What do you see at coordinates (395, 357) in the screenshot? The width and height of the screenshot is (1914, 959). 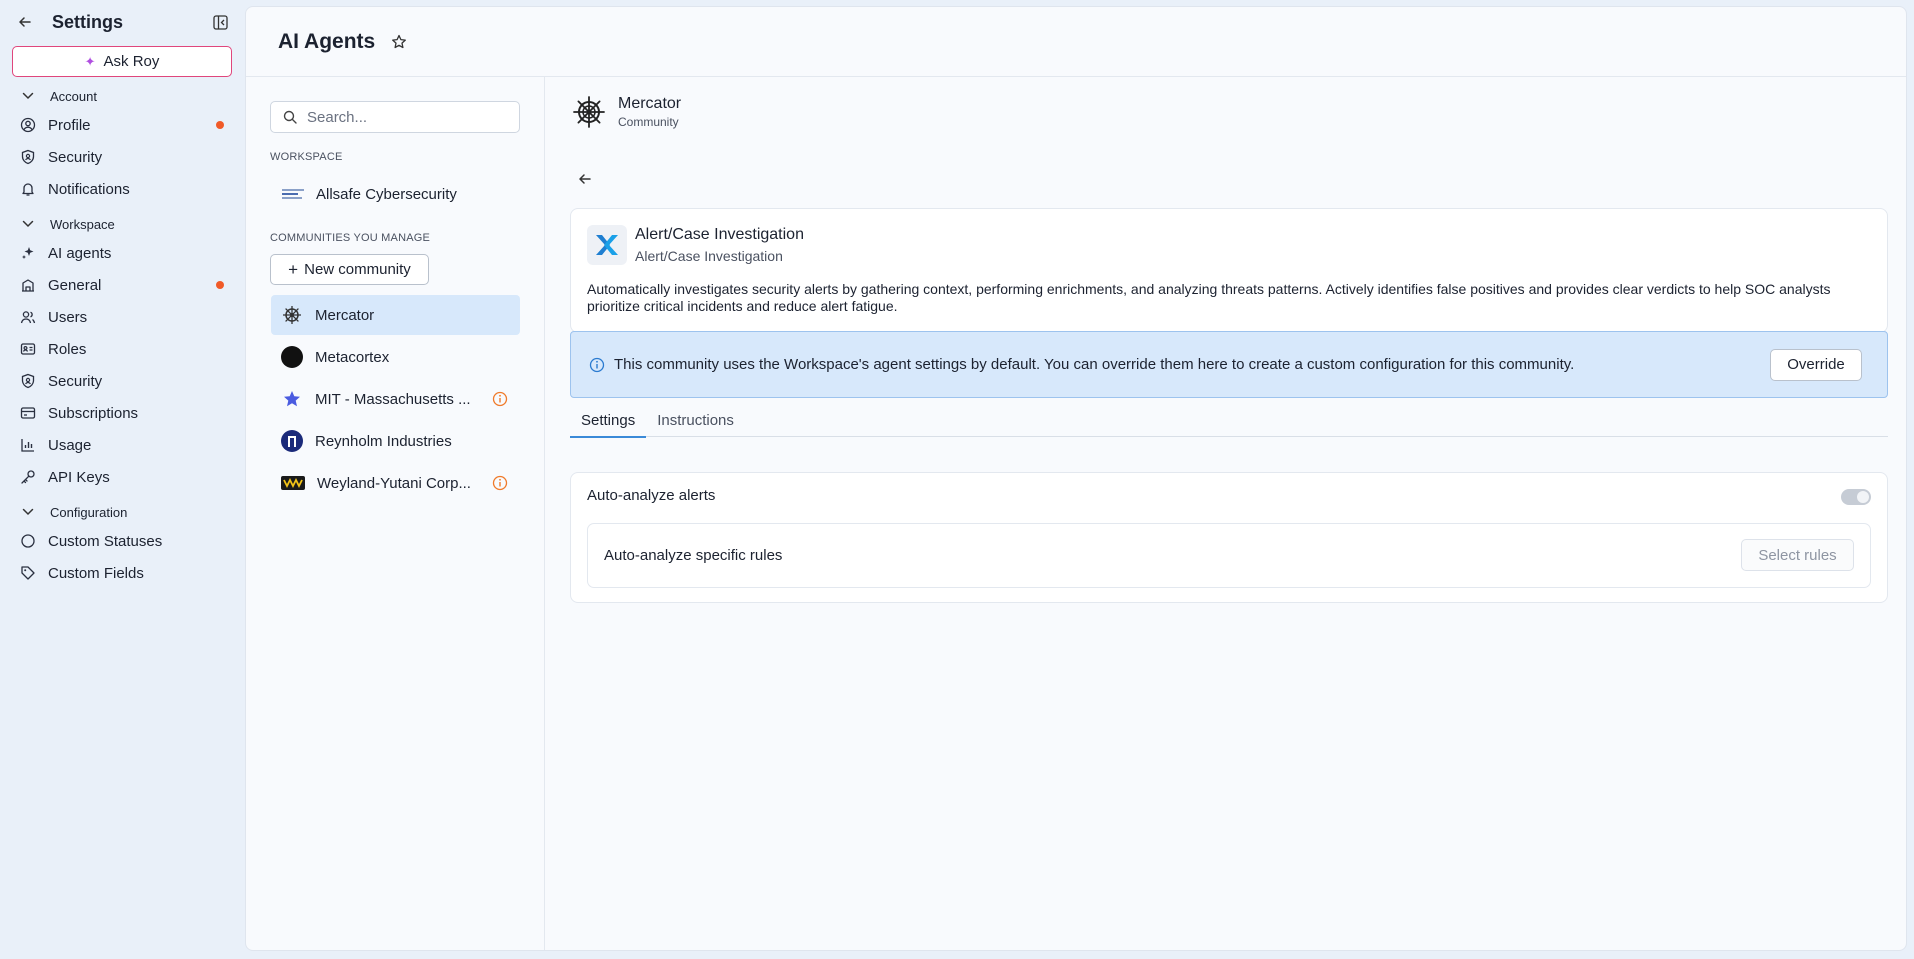 I see `community-item-metacortex: Metacortex` at bounding box center [395, 357].